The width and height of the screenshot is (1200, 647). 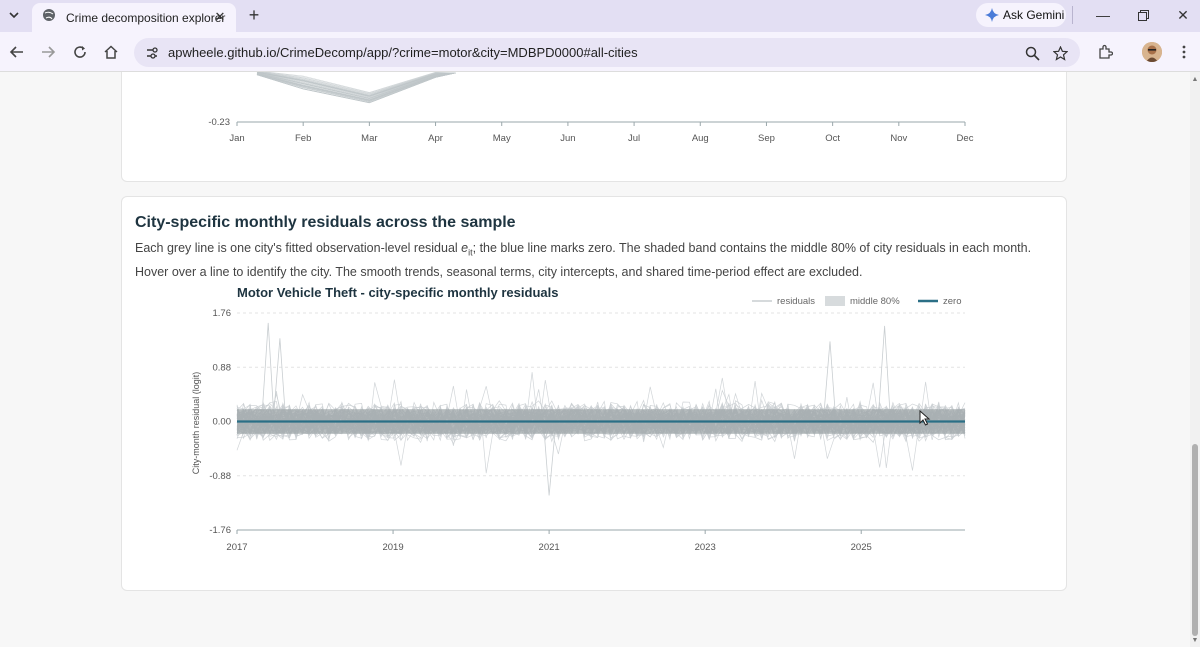 I want to click on y-tick-labels: 1.76 0.88 0.00 -0.88 -1.76, so click(x=220, y=422).